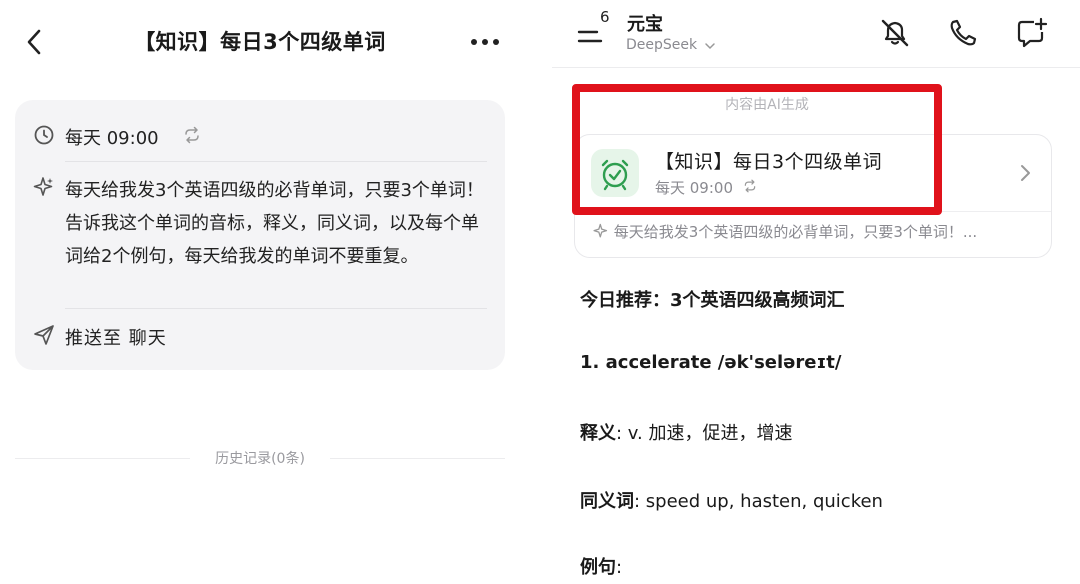 The height and width of the screenshot is (584, 1080). Describe the element at coordinates (44, 335) in the screenshot. I see `send-icon` at that location.